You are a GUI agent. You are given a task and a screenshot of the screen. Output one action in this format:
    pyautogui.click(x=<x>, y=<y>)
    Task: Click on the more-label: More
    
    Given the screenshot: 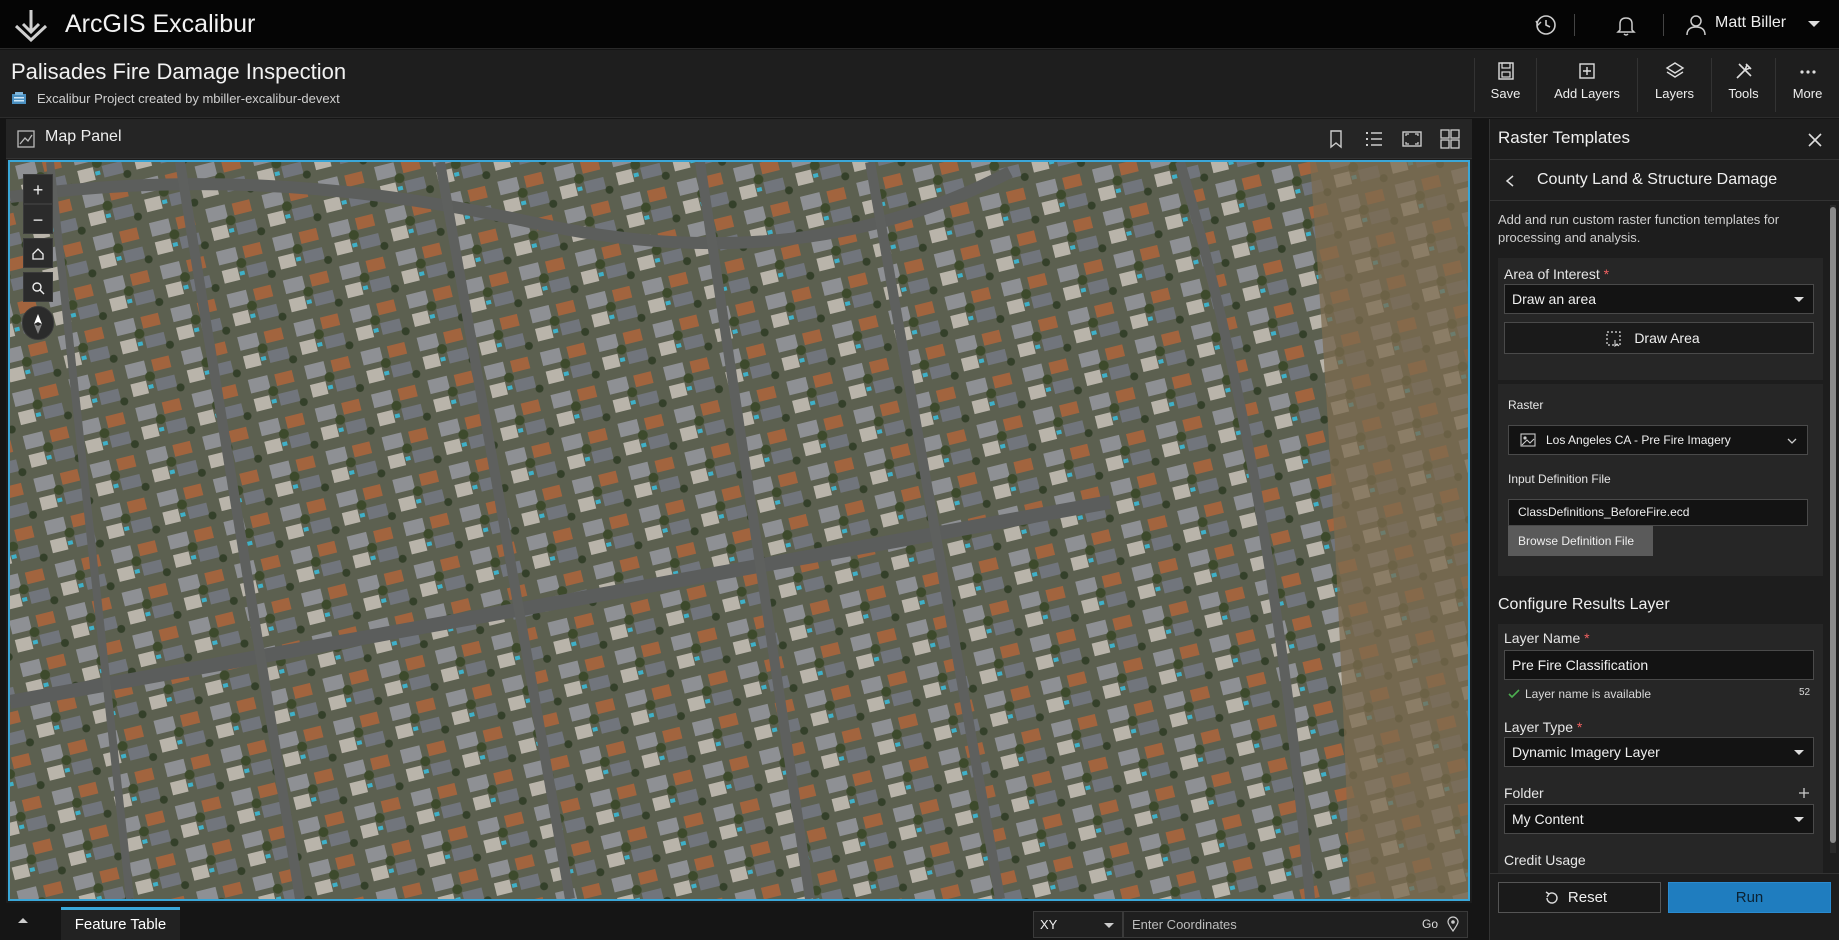 What is the action you would take?
    pyautogui.click(x=1807, y=93)
    